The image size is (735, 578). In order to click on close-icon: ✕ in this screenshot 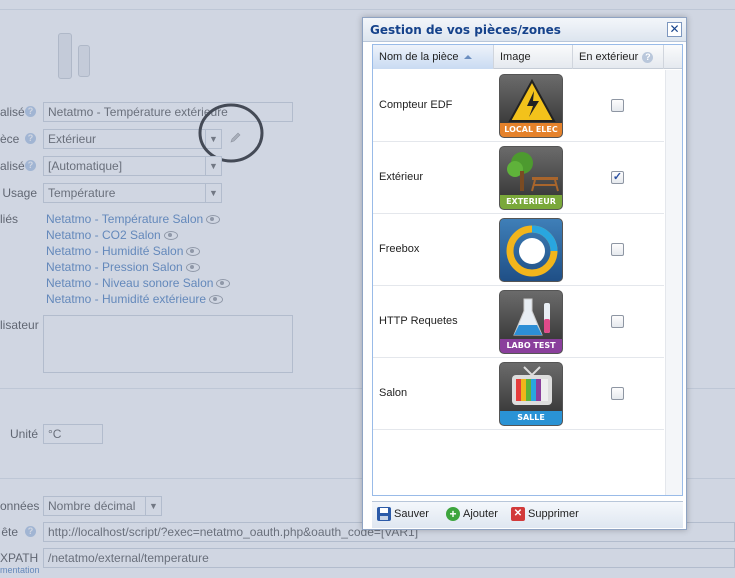, I will do `click(674, 29)`.